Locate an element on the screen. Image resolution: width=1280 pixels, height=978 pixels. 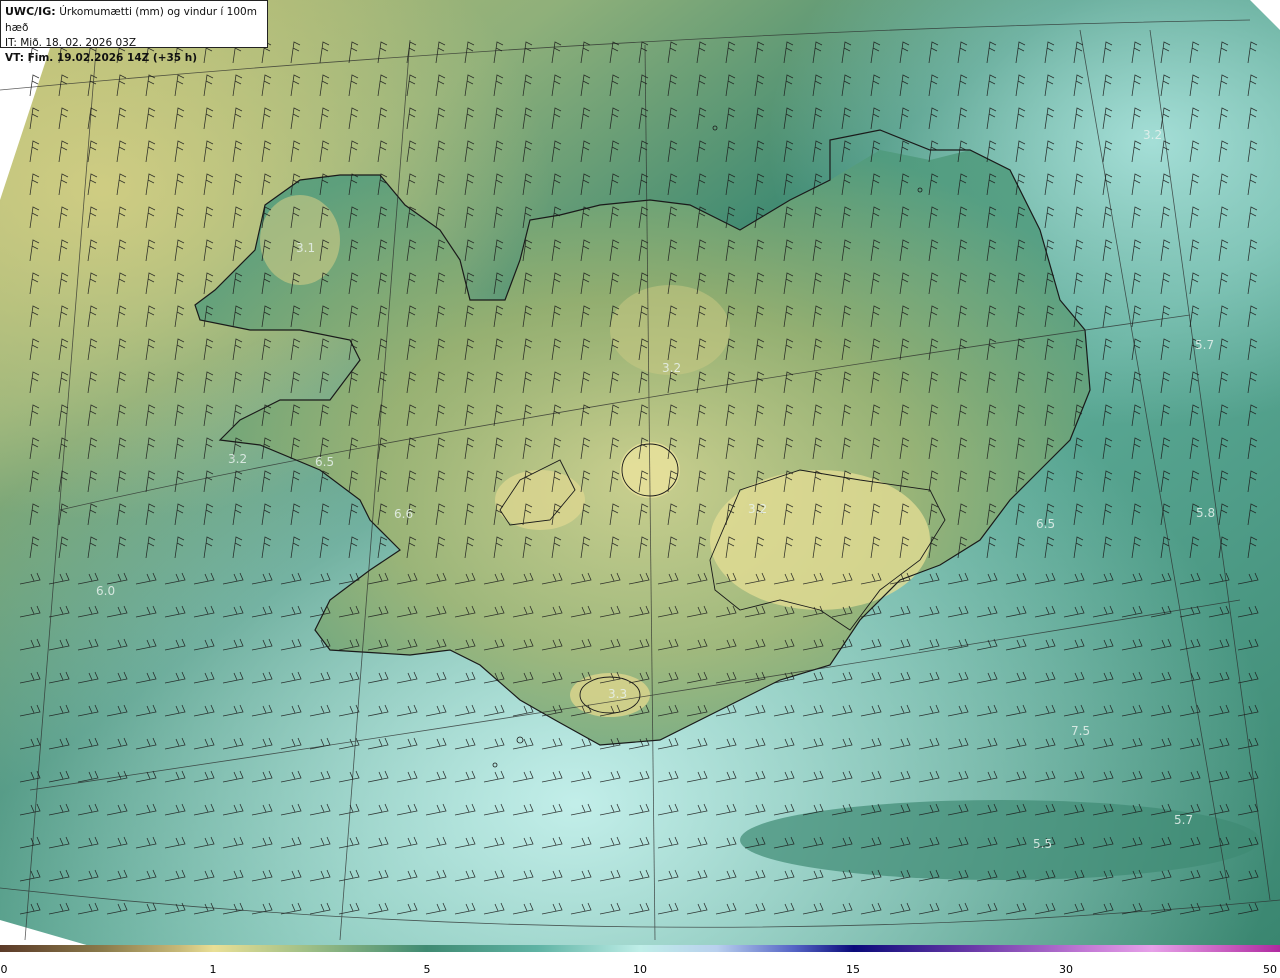
map-value-label: 6.6 is located at coordinates (404, 514).